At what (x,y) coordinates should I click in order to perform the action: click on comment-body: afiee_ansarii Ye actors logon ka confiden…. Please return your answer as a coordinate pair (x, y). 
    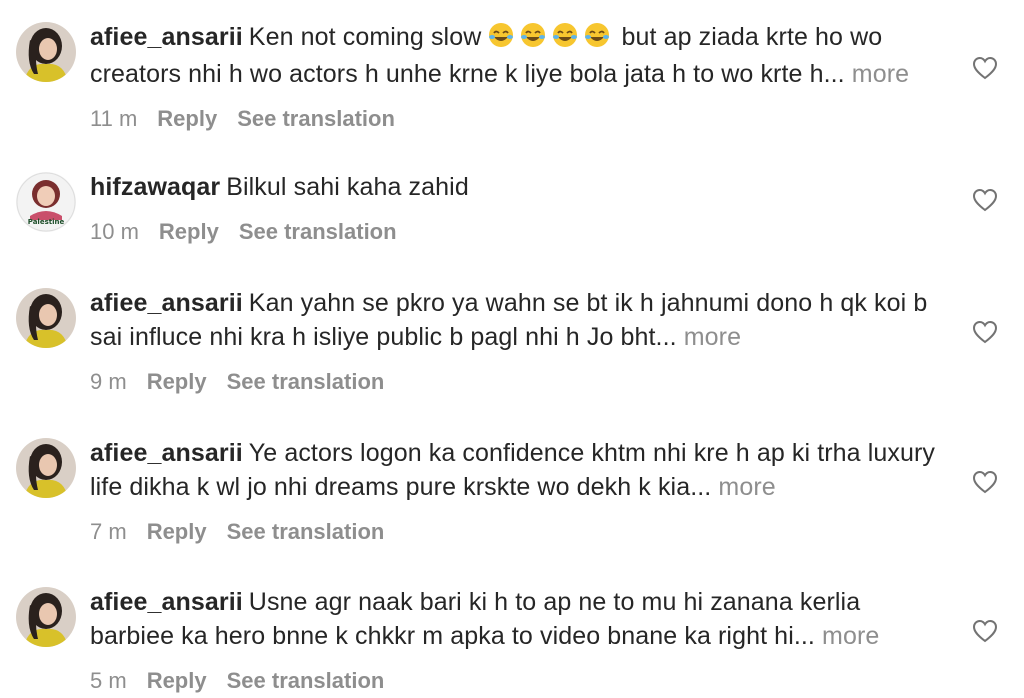
    Looking at the image, I should click on (520, 491).